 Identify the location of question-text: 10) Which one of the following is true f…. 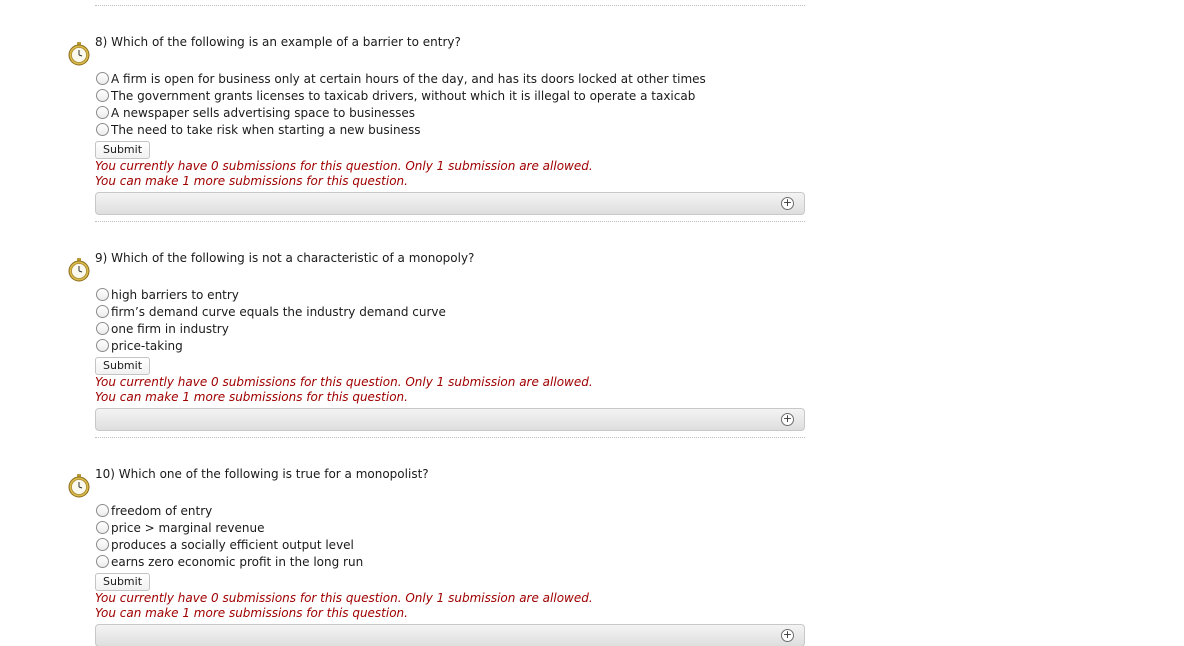
(262, 474).